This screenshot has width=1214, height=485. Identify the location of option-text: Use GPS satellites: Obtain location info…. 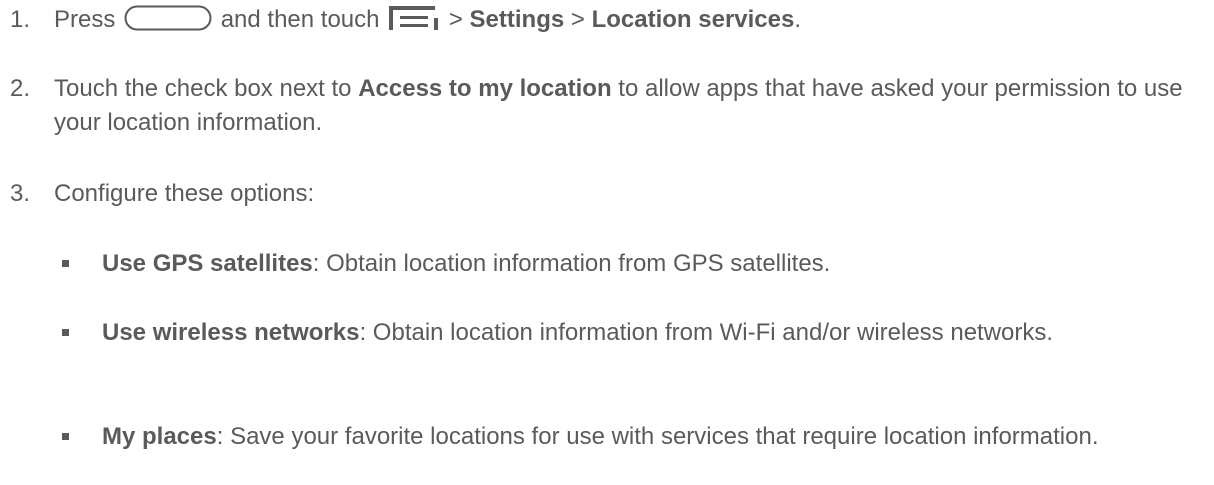
(647, 264).